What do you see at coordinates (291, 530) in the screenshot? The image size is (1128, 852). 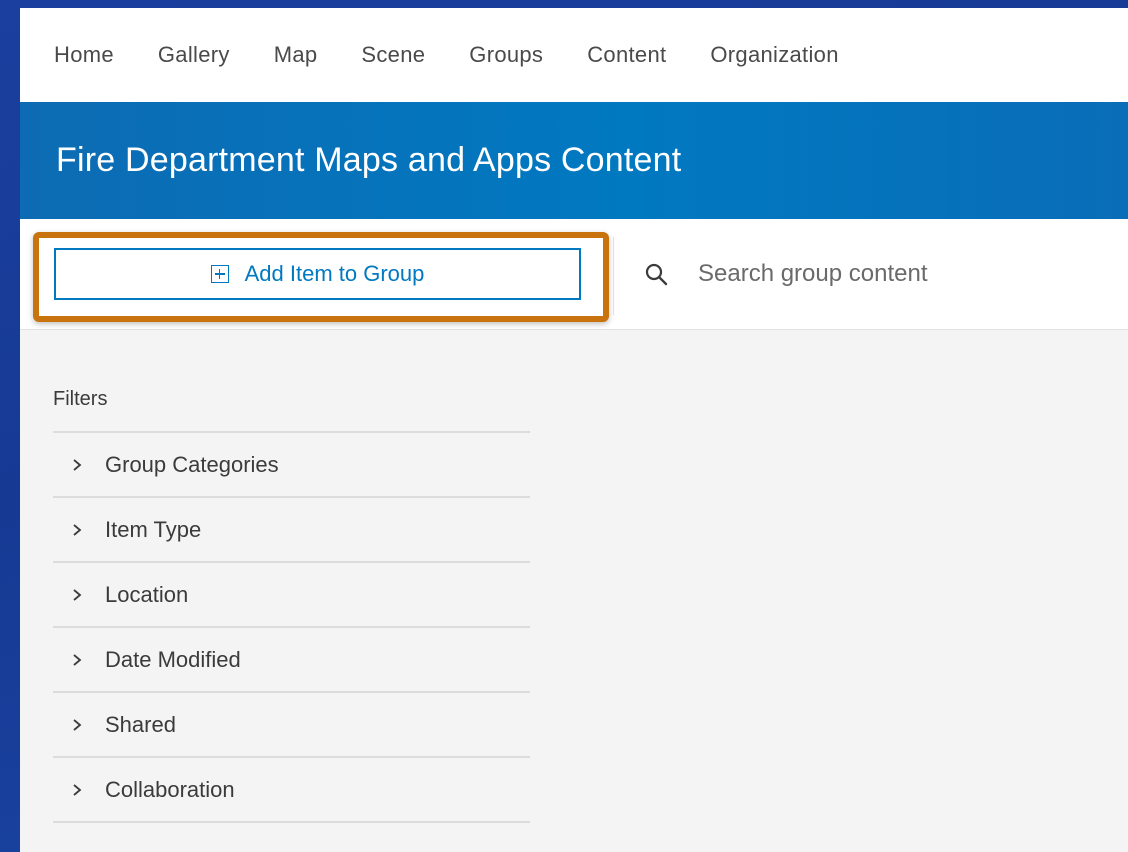 I see `filter-item-type: Item Type` at bounding box center [291, 530].